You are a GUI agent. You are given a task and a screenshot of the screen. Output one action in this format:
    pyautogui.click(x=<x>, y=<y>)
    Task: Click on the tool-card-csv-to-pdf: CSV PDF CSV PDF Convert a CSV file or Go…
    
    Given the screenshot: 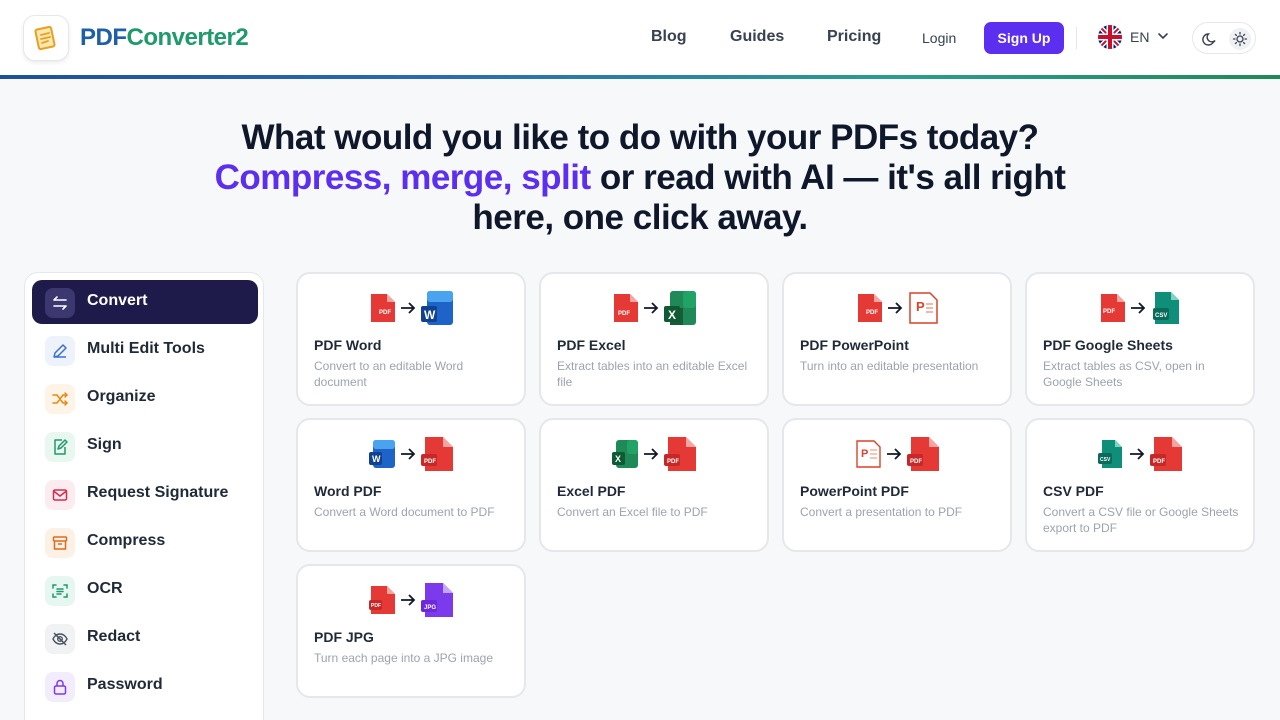 What is the action you would take?
    pyautogui.click(x=1140, y=485)
    